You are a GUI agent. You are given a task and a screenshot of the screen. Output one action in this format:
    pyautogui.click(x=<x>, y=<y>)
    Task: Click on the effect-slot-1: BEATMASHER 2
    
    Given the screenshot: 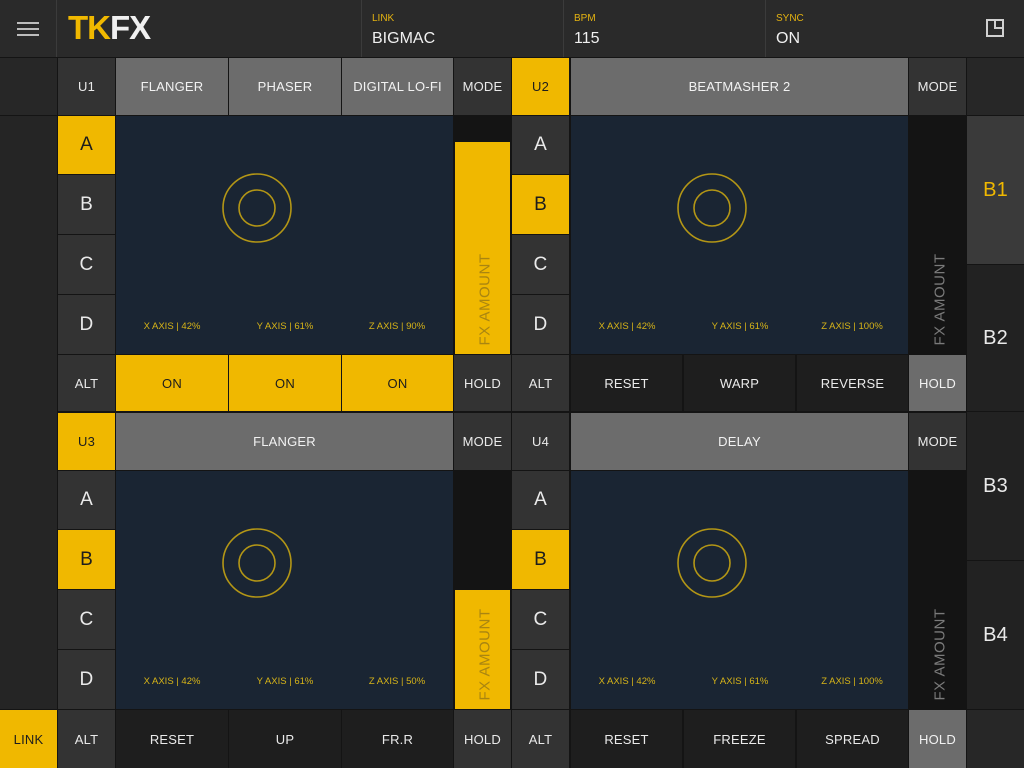 What is the action you would take?
    pyautogui.click(x=739, y=86)
    